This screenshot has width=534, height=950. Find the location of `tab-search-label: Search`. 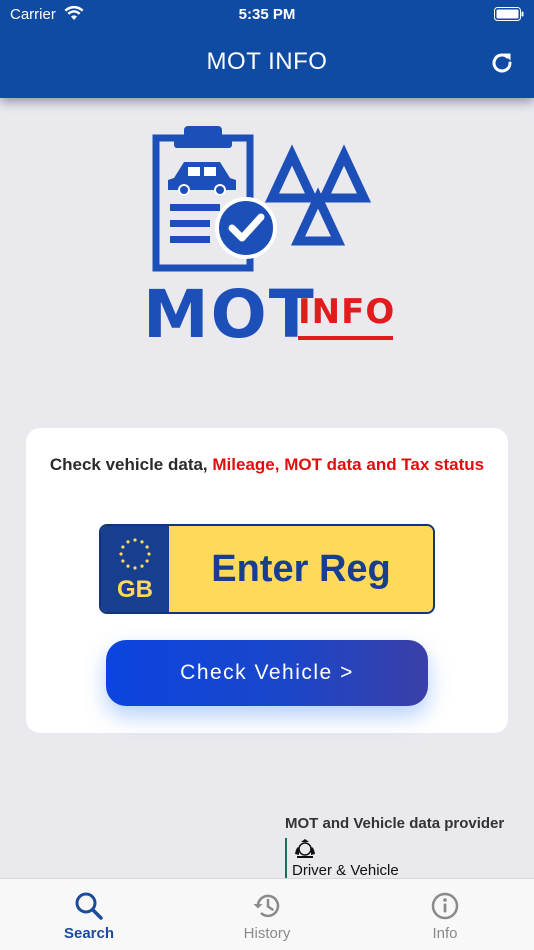

tab-search-label: Search is located at coordinates (89, 933).